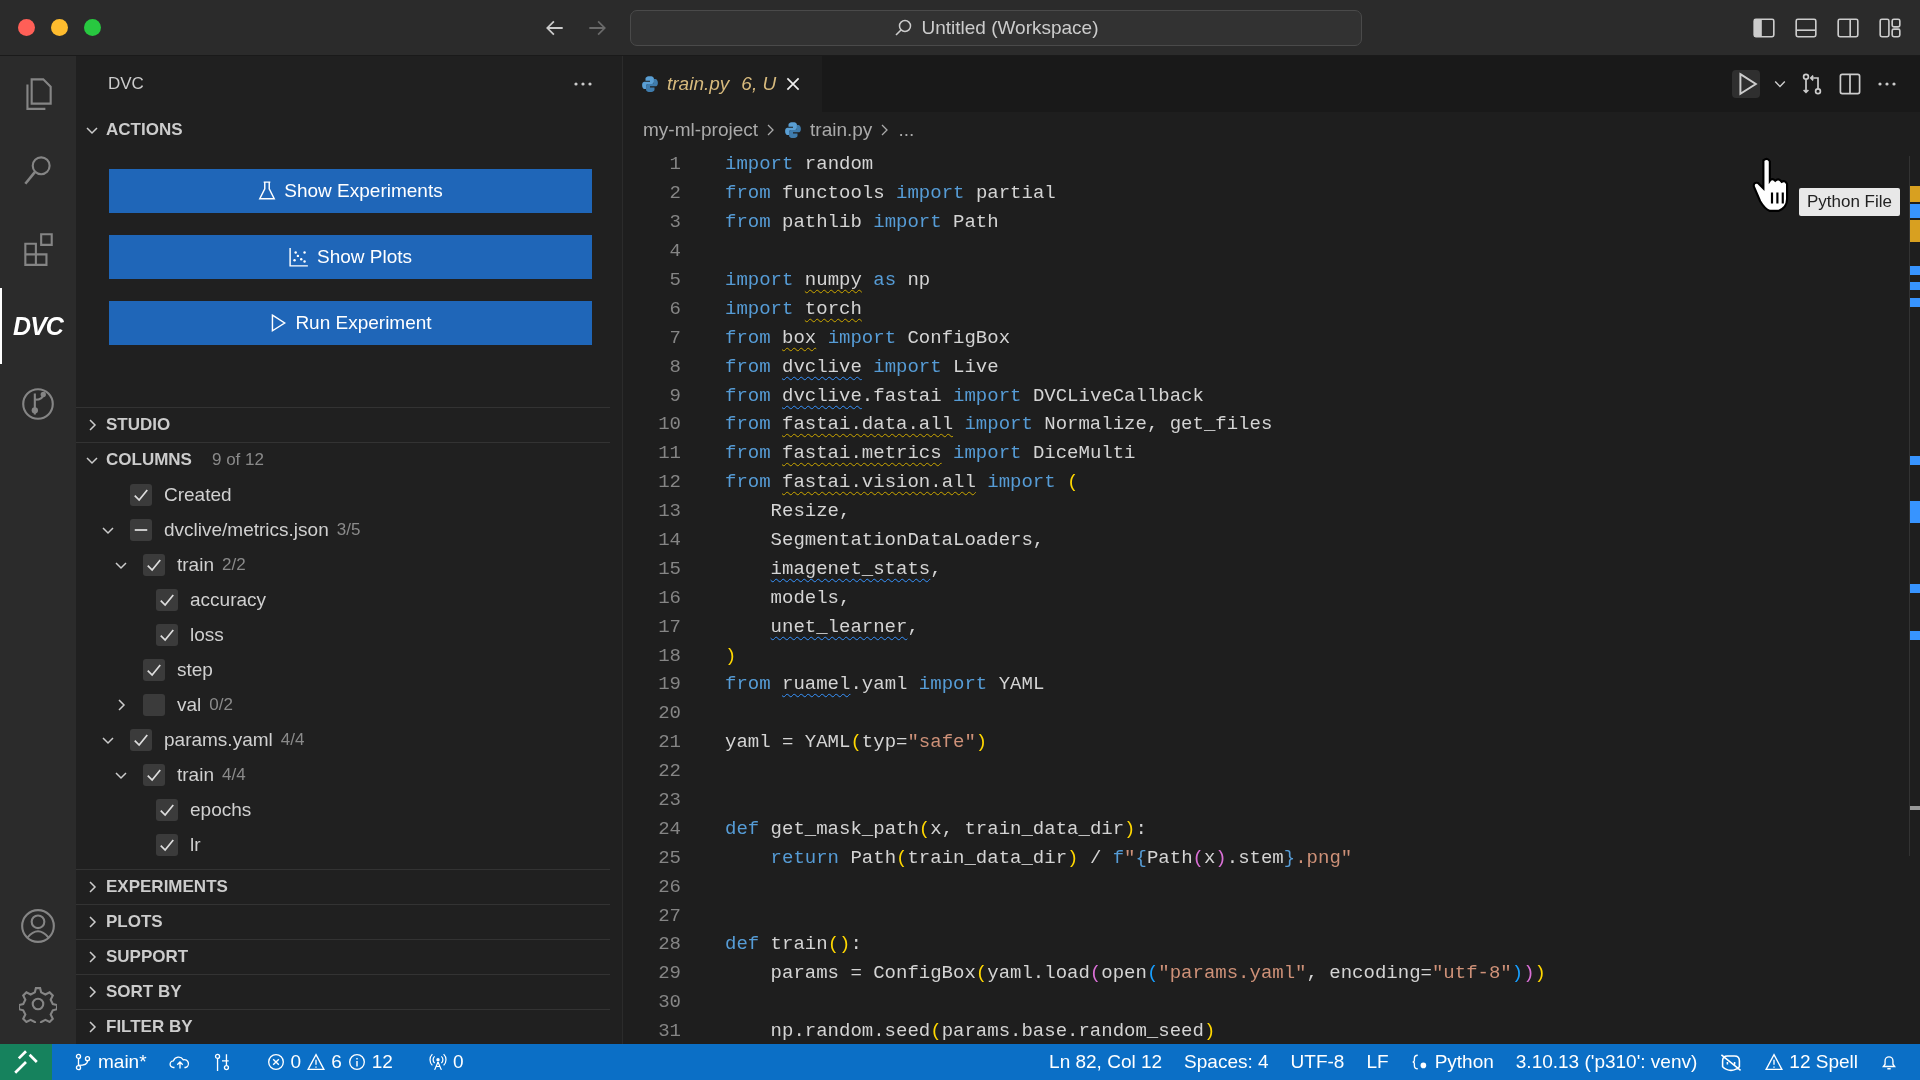 This screenshot has width=1920, height=1080. What do you see at coordinates (731, 655) in the screenshot?
I see `code-line: )` at bounding box center [731, 655].